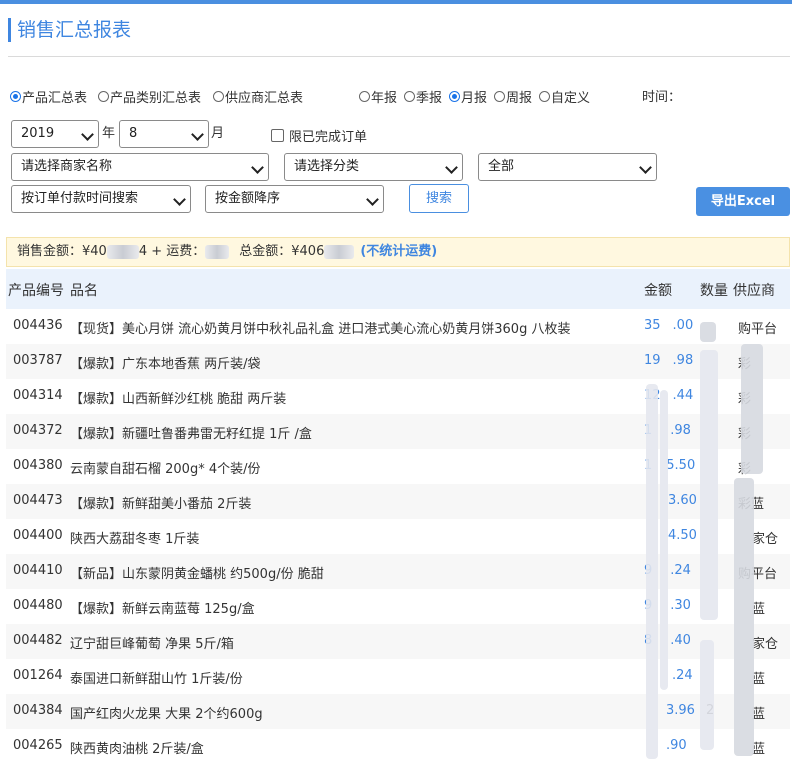 Image resolution: width=792 pixels, height=765 pixels. What do you see at coordinates (669, 360) in the screenshot?
I see `amount-value: 19.98` at bounding box center [669, 360].